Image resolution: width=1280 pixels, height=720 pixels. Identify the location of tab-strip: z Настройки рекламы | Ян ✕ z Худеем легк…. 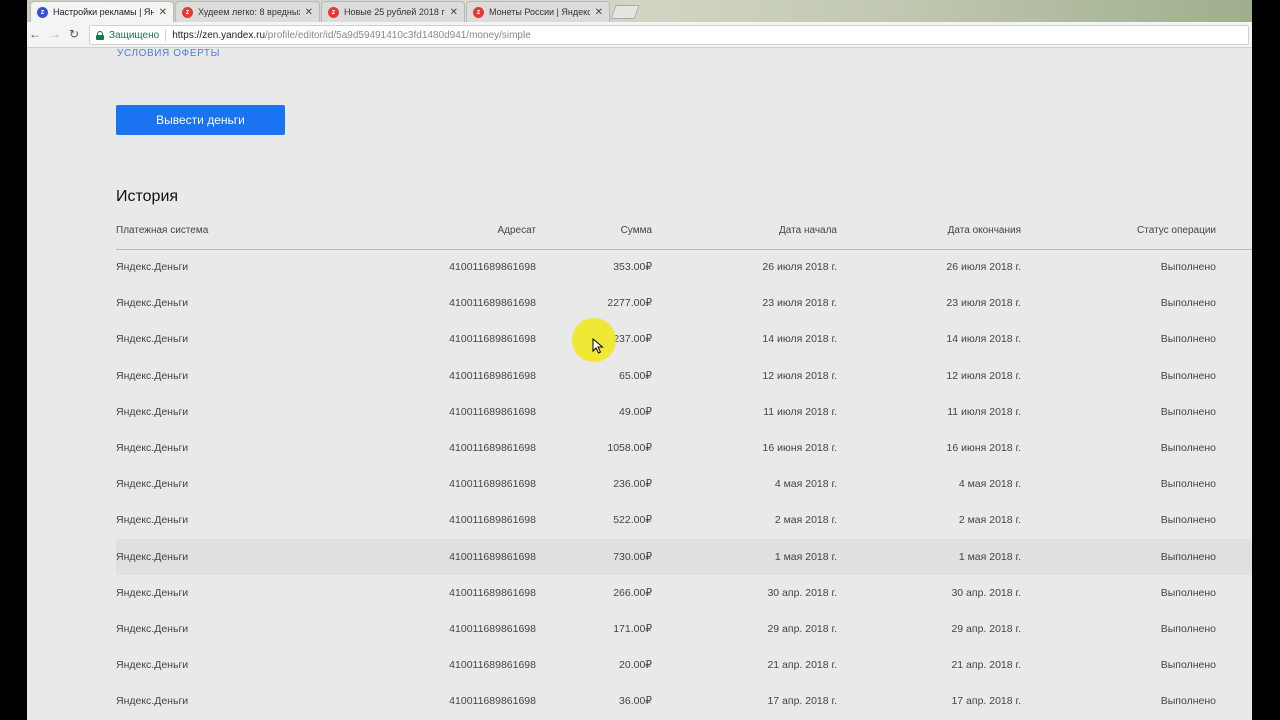
(639, 11).